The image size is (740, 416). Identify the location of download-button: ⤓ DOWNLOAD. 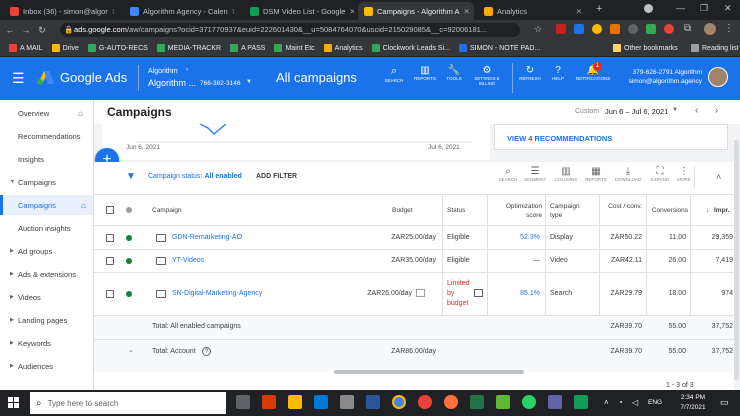
(628, 174).